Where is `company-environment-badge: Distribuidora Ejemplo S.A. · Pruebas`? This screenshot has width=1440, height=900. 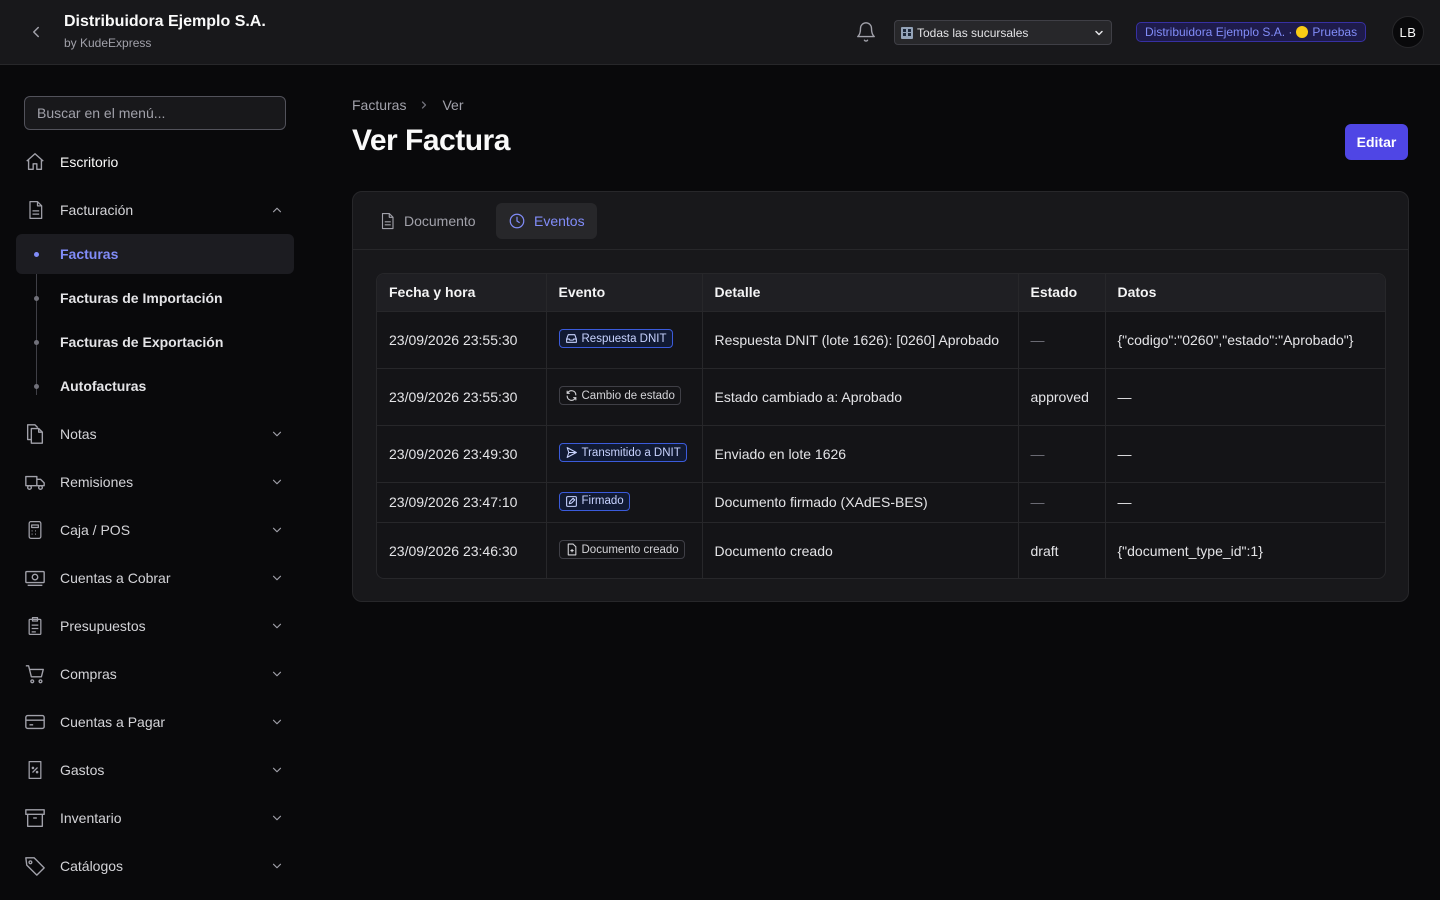 company-environment-badge: Distribuidora Ejemplo S.A. · Pruebas is located at coordinates (1251, 32).